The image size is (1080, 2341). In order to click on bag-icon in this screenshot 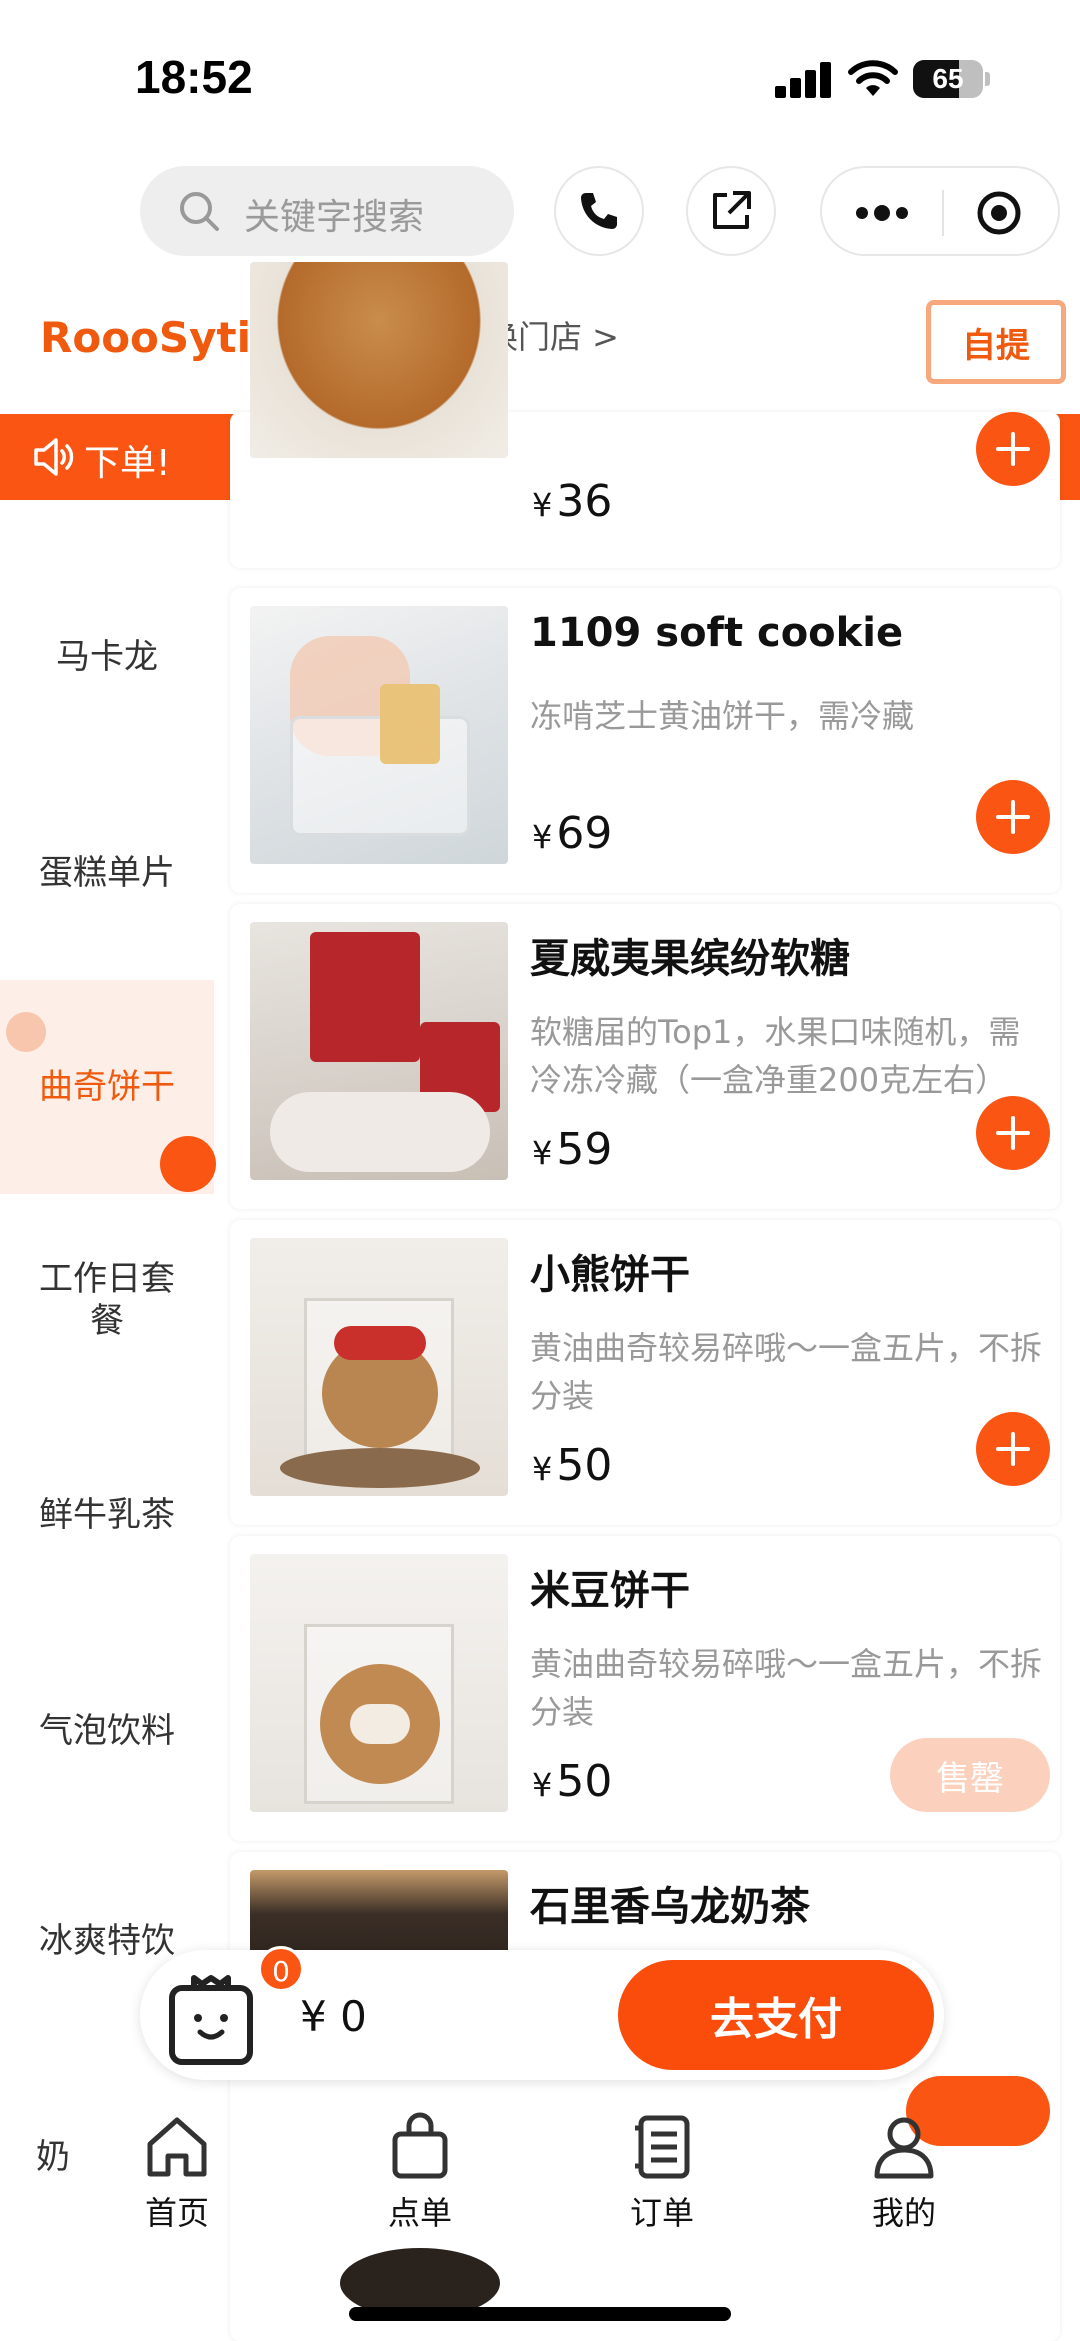, I will do `click(420, 2145)`.